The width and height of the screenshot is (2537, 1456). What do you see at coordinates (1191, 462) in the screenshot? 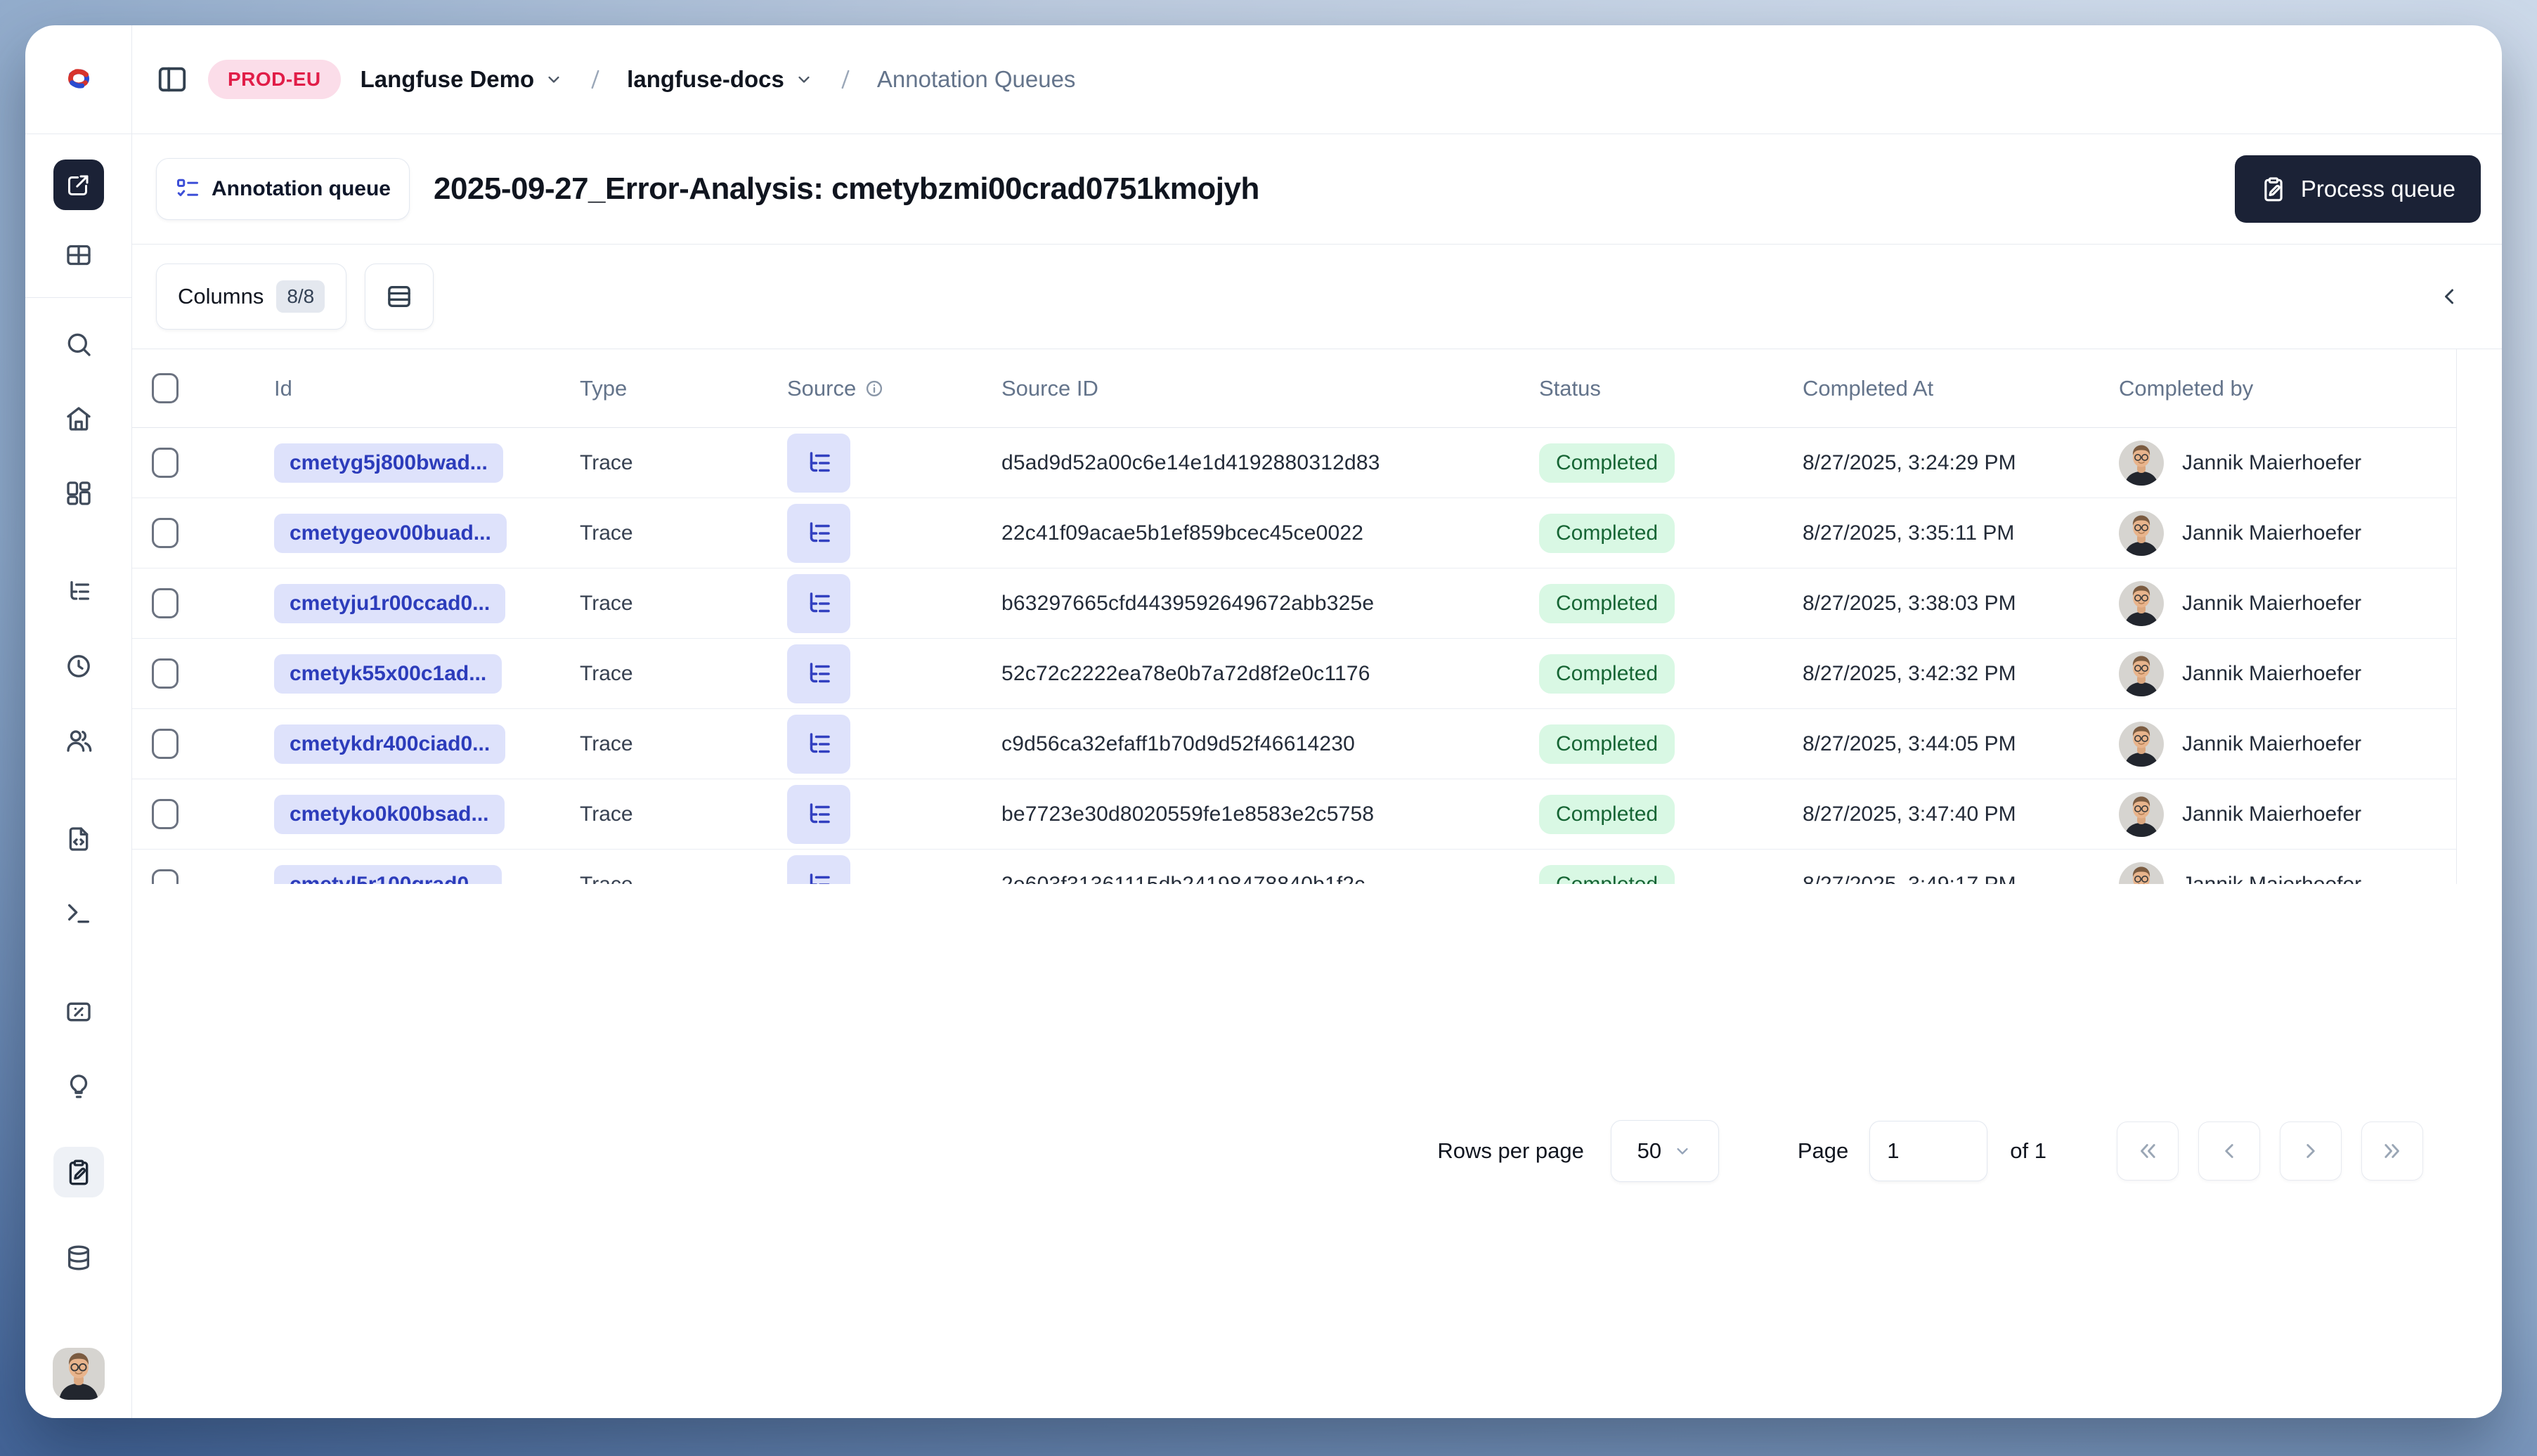
I see `row-source-id: d5ad9d52a00c6e14e1d4192880312d83` at bounding box center [1191, 462].